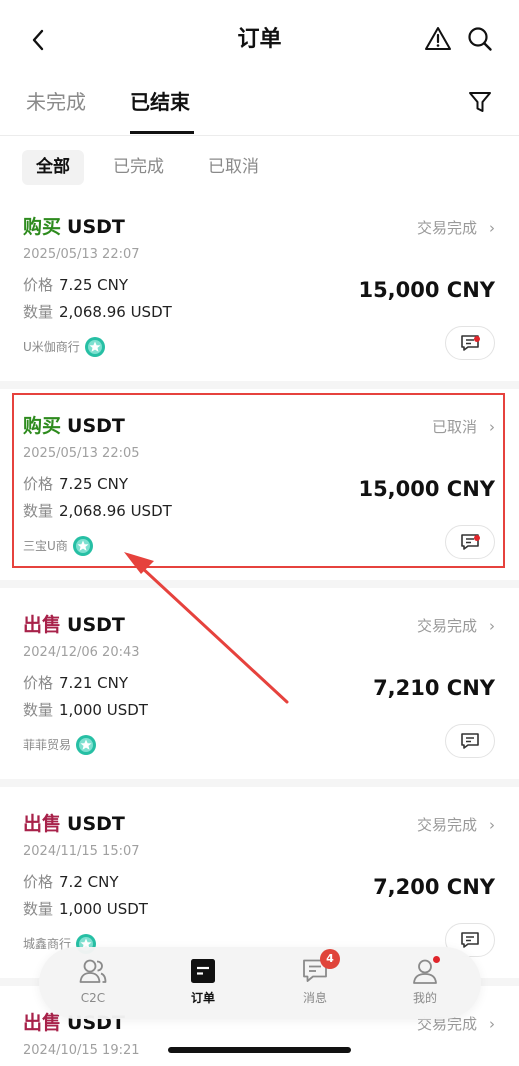  What do you see at coordinates (438, 39) in the screenshot?
I see `warning-button` at bounding box center [438, 39].